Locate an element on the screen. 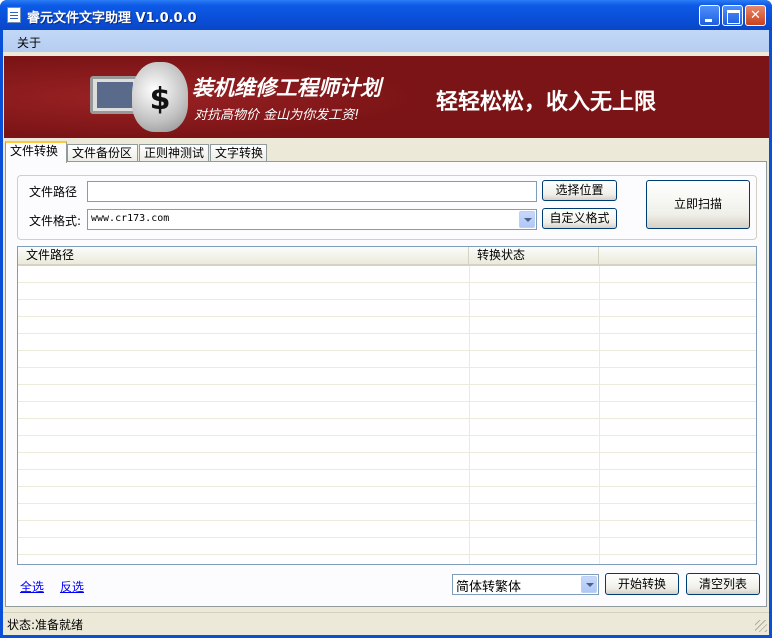 The width and height of the screenshot is (772, 638). tab-text-convert: 文字转换 is located at coordinates (238, 153).